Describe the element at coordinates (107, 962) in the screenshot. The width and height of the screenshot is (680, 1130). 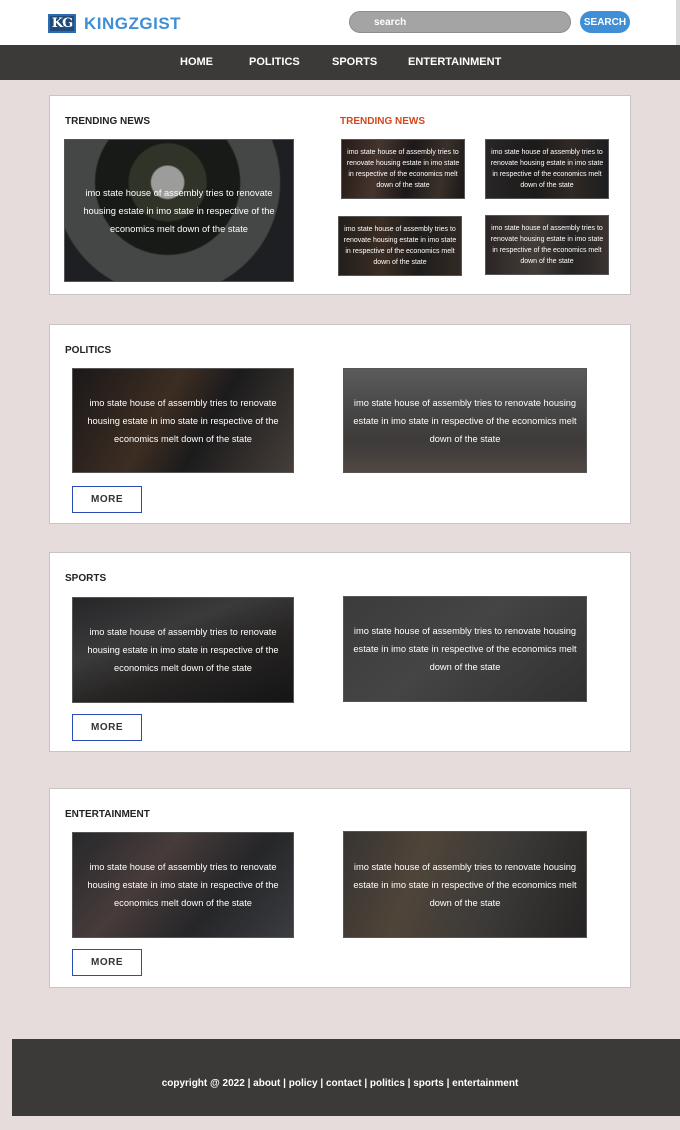
I see `entertainment-more-button: MORE` at that location.